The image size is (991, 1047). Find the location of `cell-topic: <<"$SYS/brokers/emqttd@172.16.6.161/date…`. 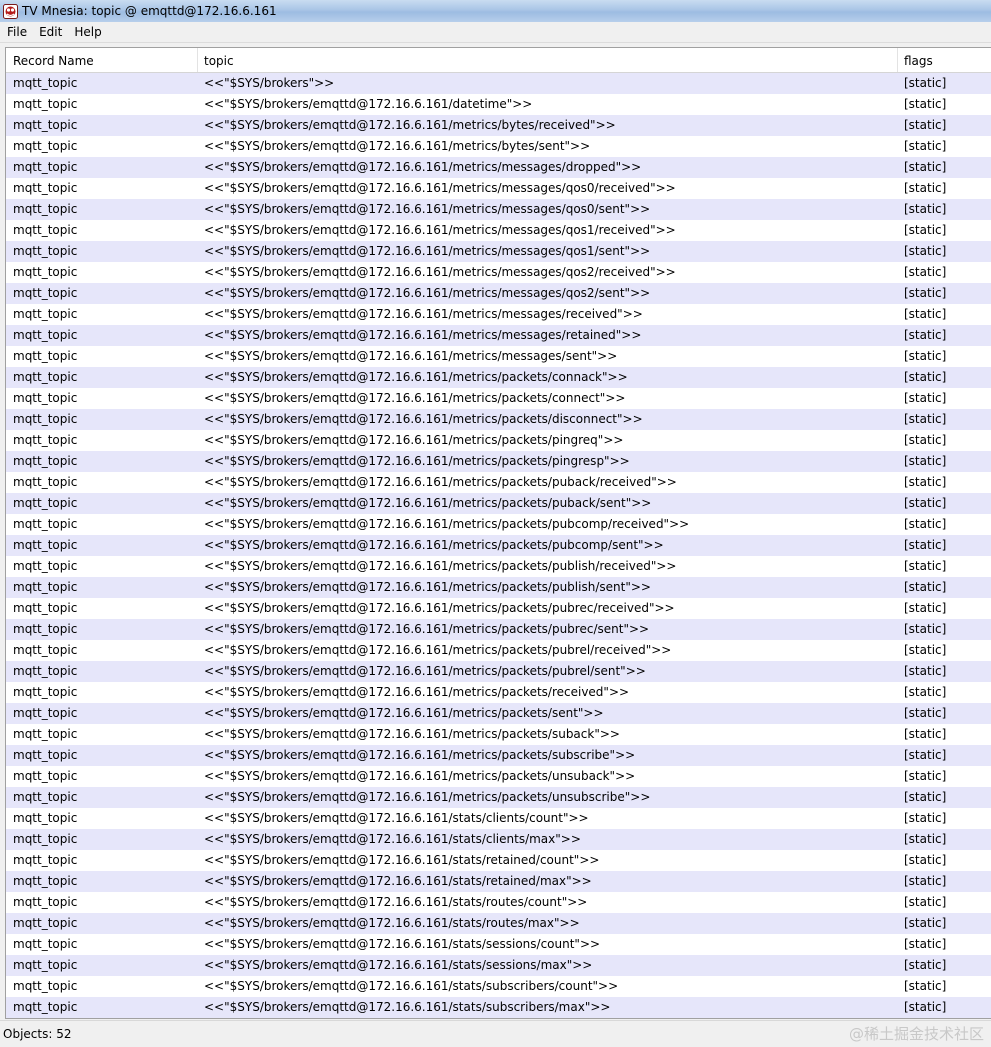

cell-topic: <<"$SYS/brokers/emqttd@172.16.6.161/date… is located at coordinates (368, 104).